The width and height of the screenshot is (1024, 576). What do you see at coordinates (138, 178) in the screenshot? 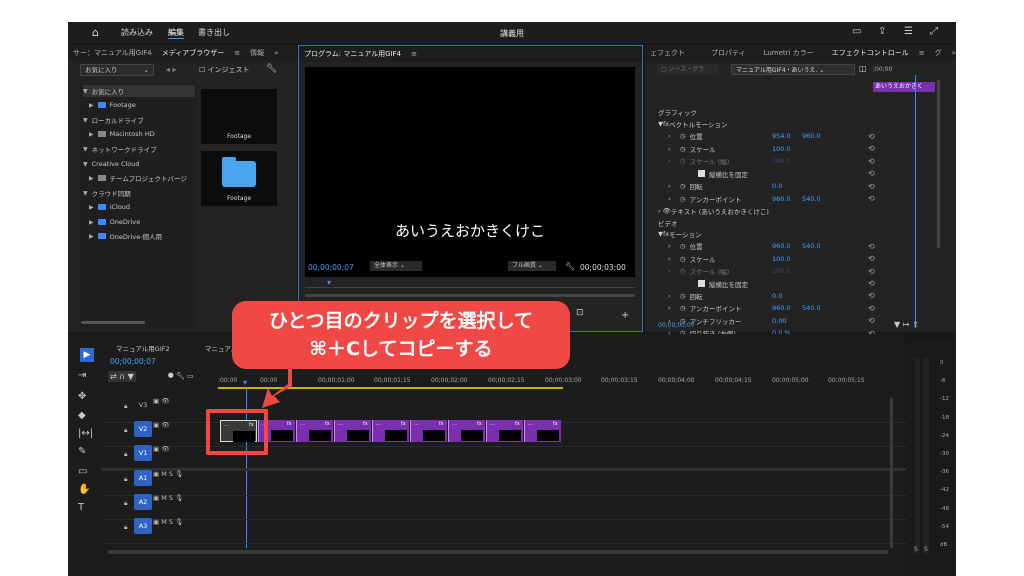
I see `tree-item-team-project: ▶ チームプロジェクトバージ` at bounding box center [138, 178].